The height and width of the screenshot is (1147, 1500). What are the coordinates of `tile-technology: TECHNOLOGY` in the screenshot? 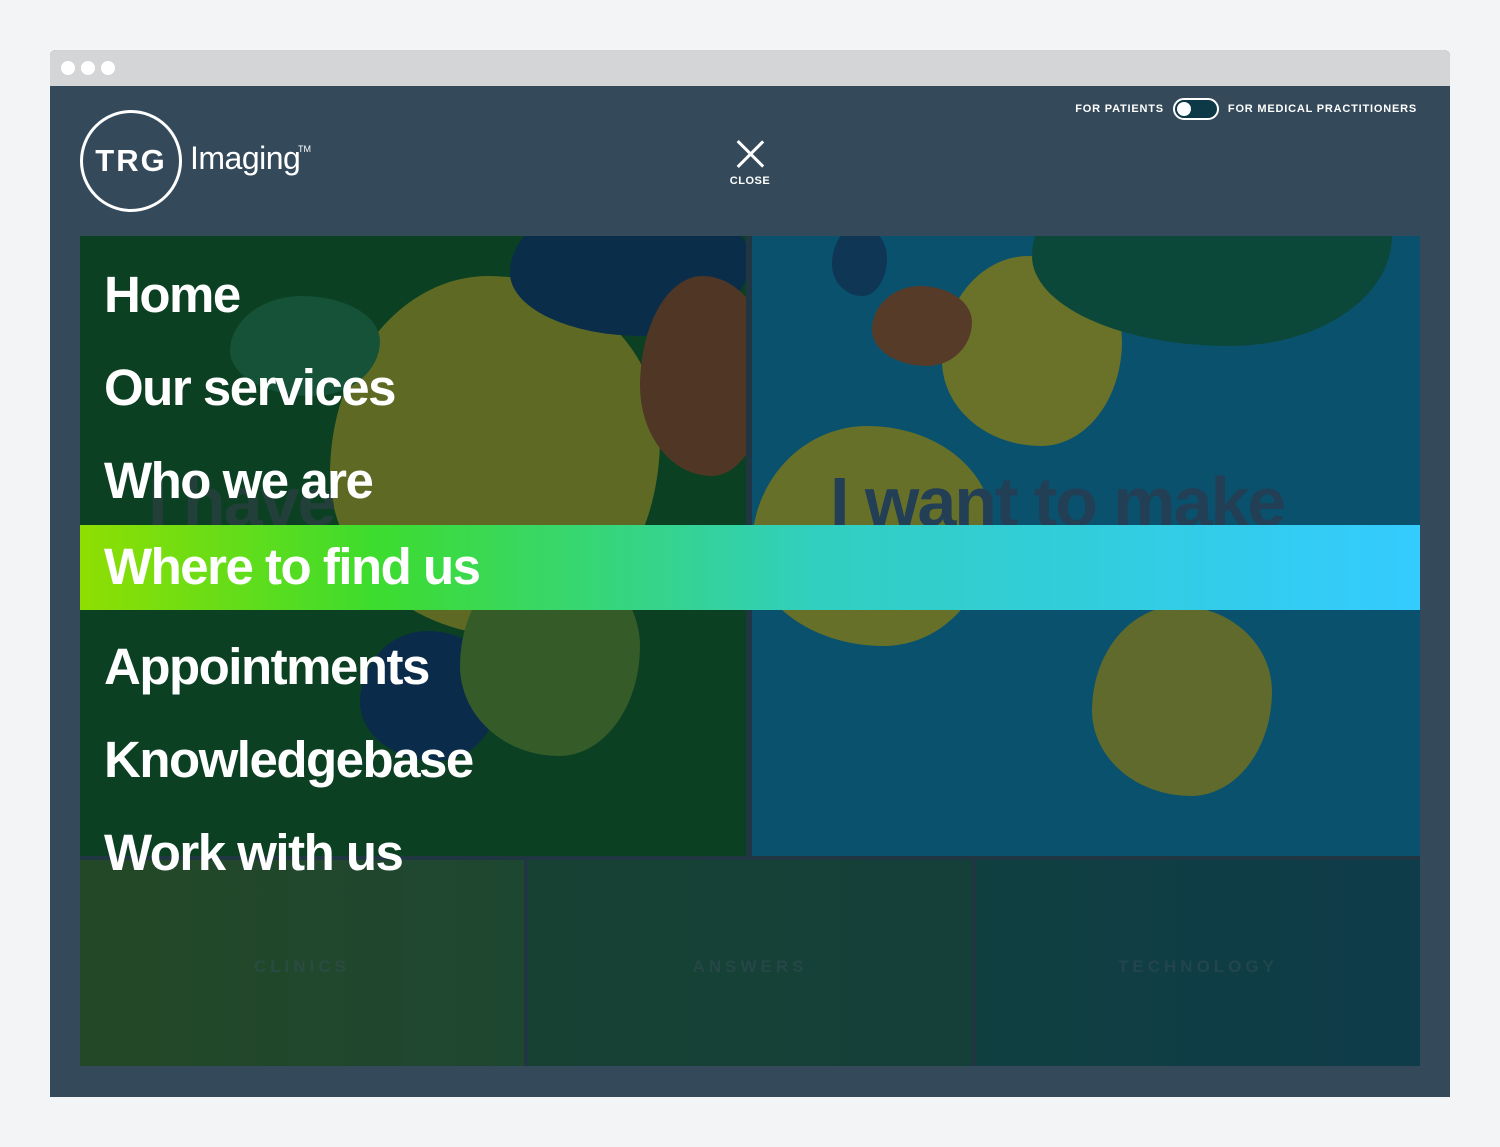 It's located at (1198, 963).